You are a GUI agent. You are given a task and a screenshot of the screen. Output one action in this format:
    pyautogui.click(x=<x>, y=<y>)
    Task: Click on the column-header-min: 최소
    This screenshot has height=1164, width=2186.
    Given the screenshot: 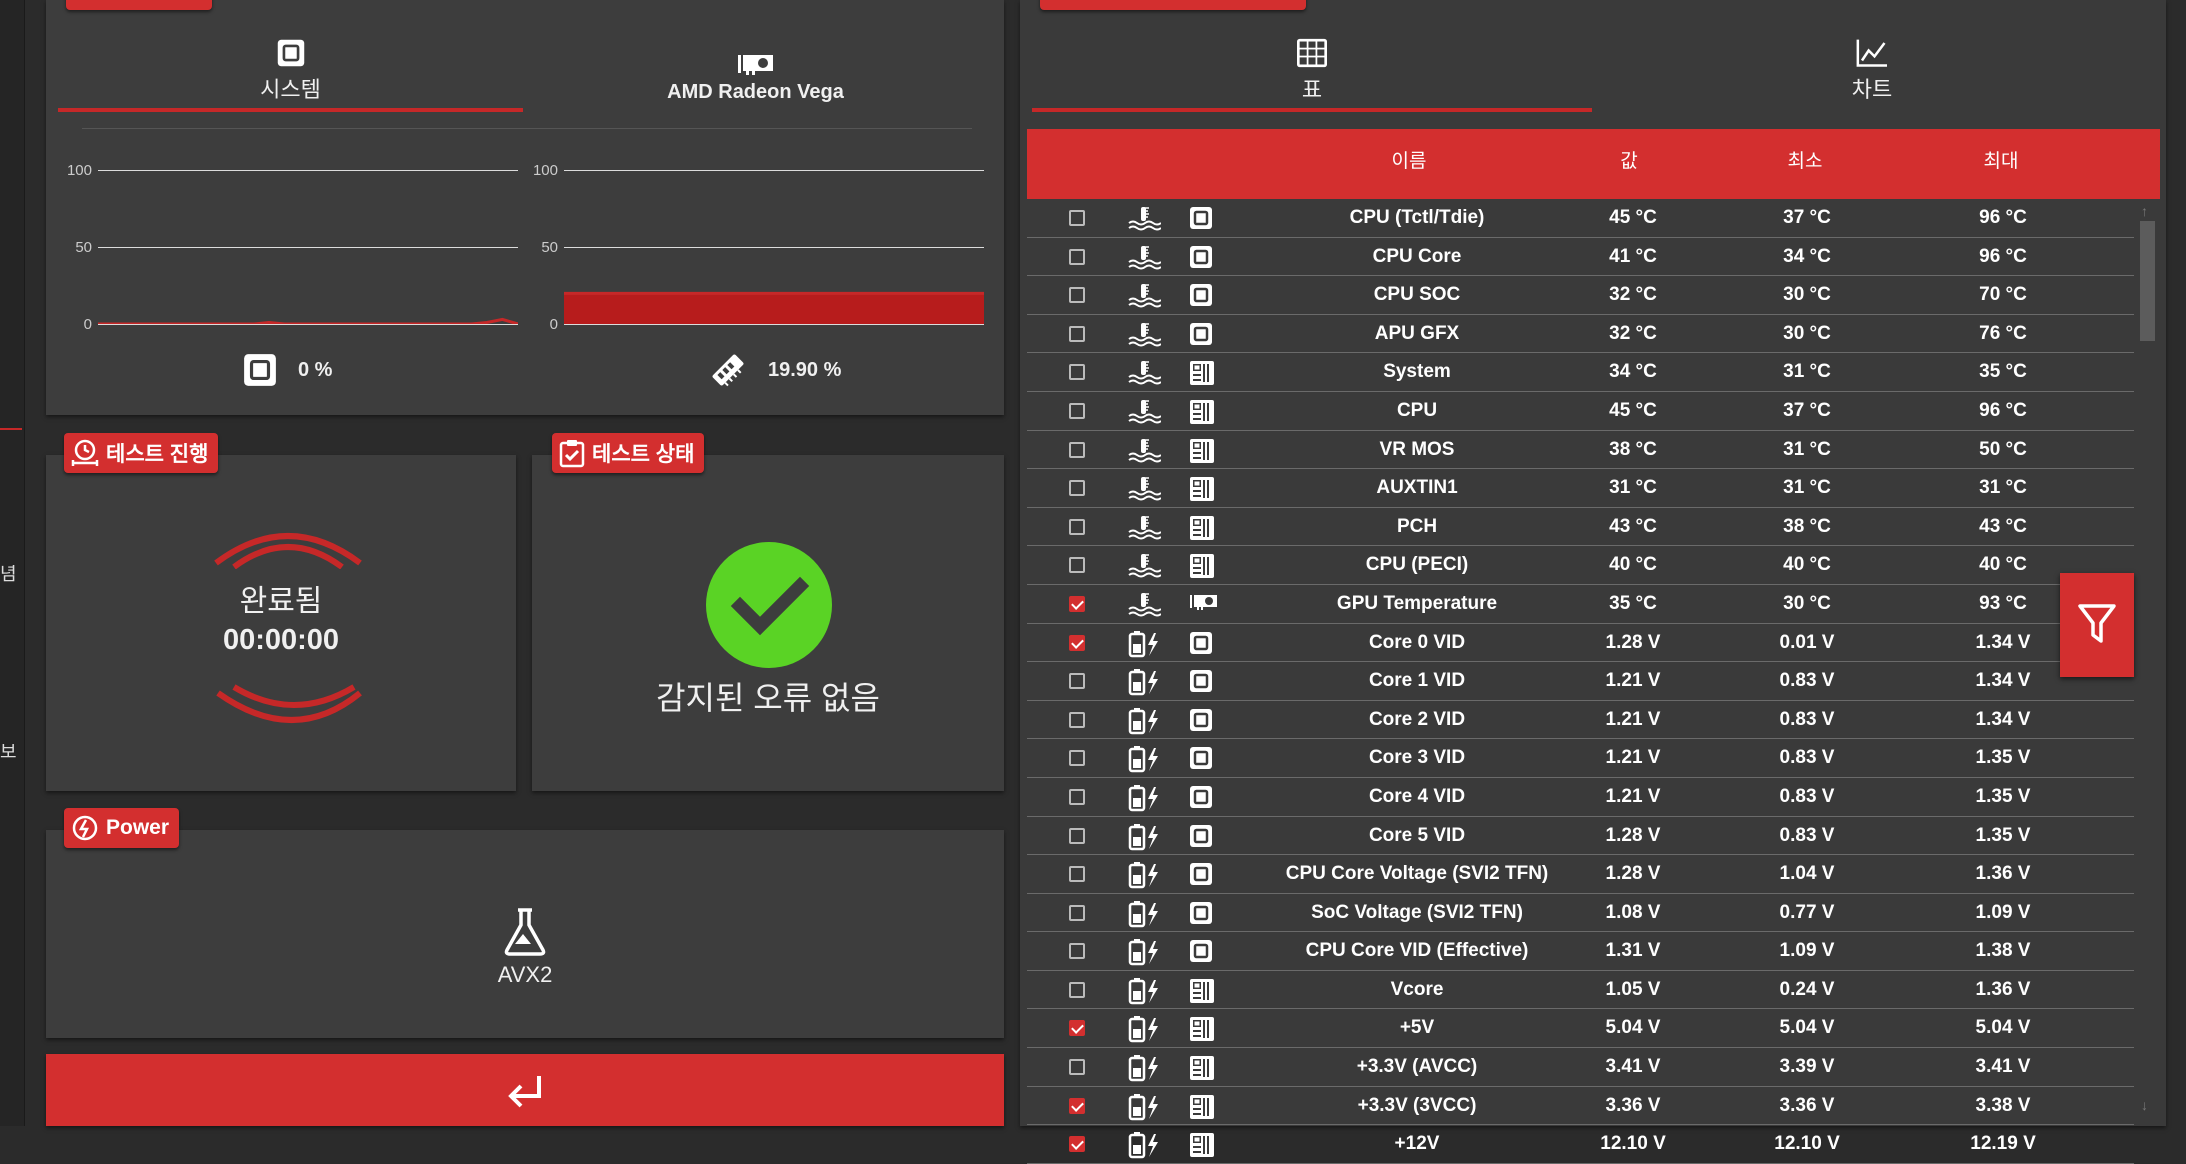 What is the action you would take?
    pyautogui.click(x=1805, y=164)
    